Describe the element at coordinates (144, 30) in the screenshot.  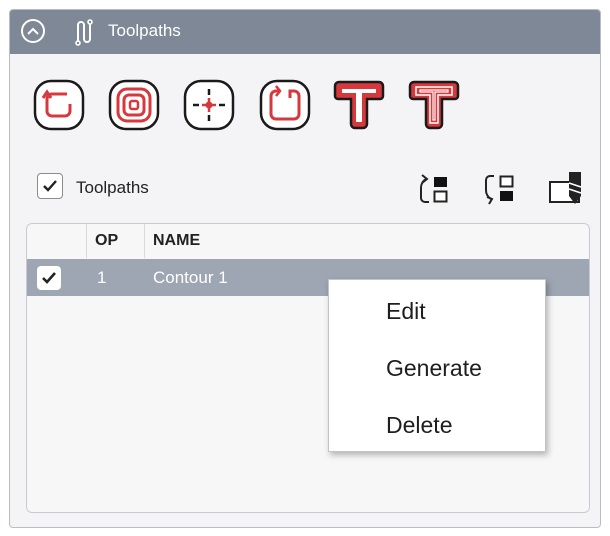
I see `panel-title: Toolpaths` at that location.